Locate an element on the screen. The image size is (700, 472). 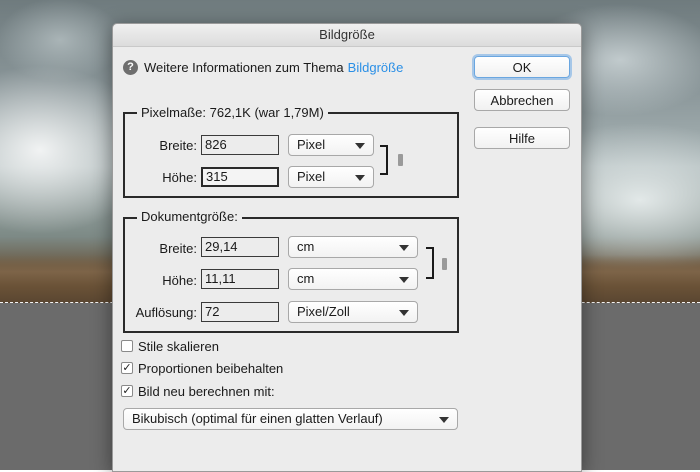
dialog-title: Bildgröße is located at coordinates (347, 35).